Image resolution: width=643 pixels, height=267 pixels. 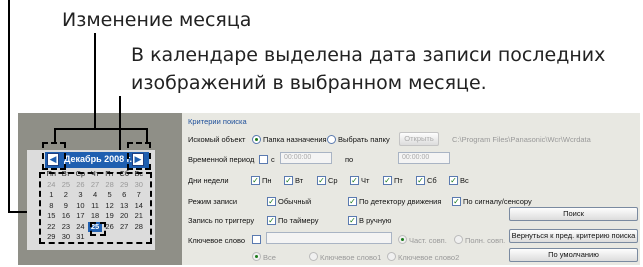 I want to click on mode-normal-label: Обычный, so click(x=295, y=201).